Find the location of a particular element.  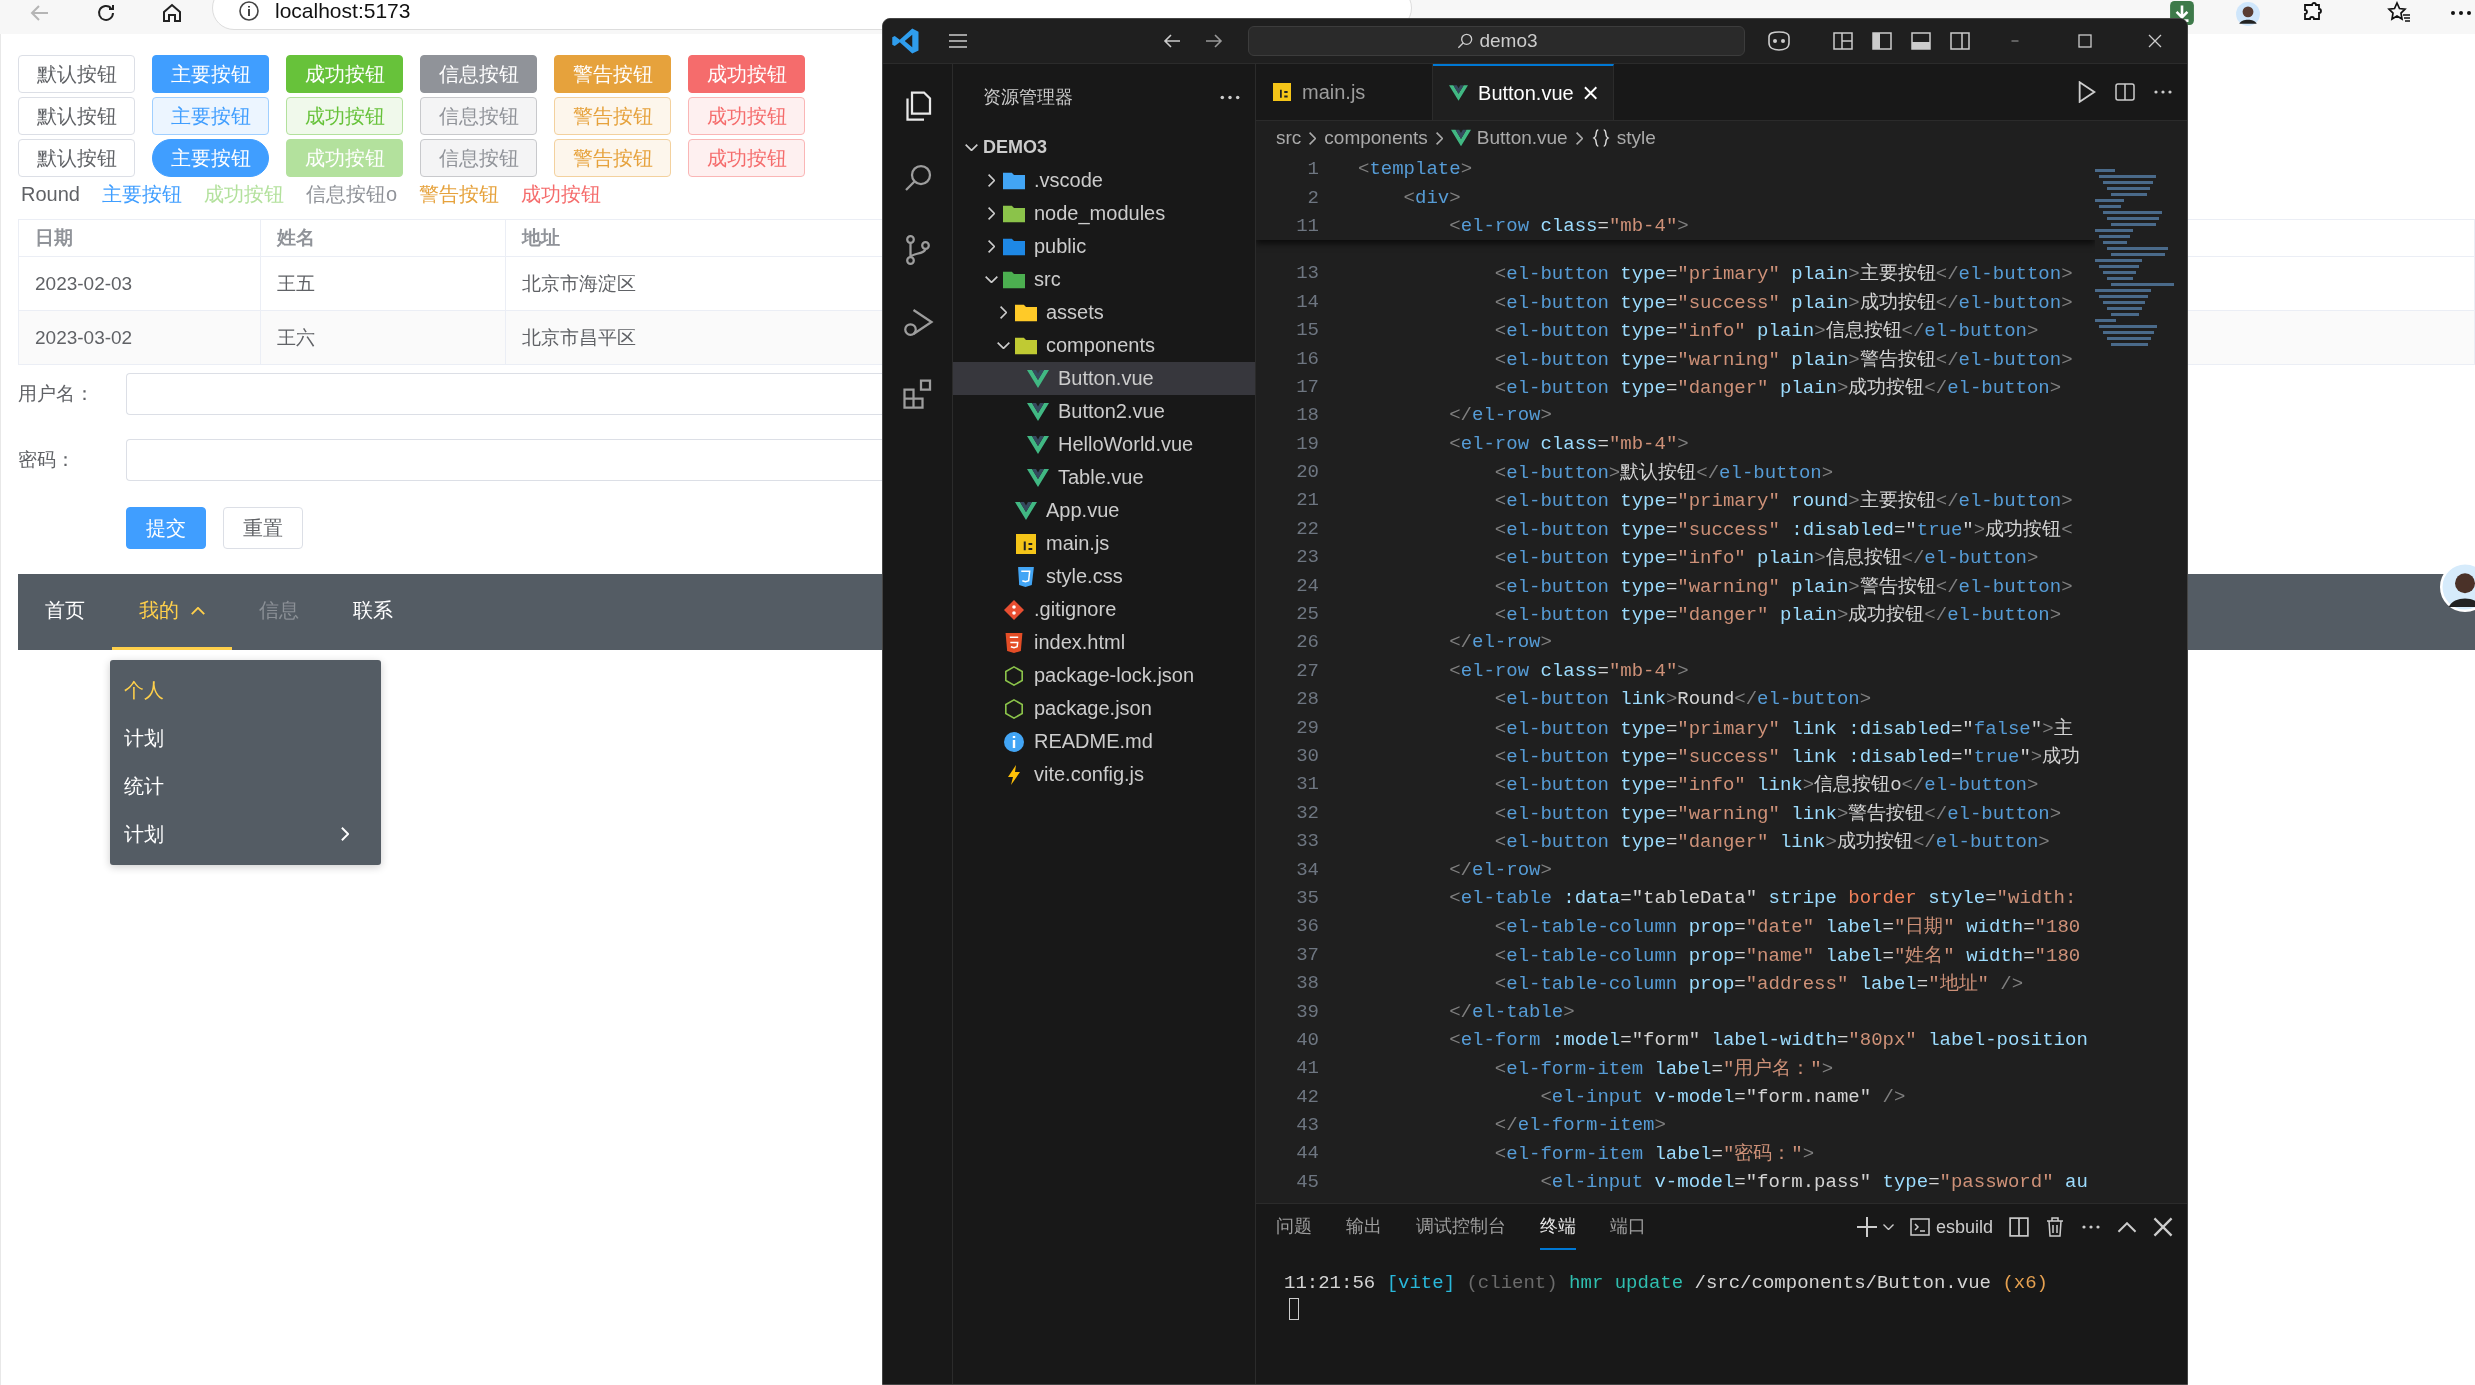

sidebar-toggle-icon is located at coordinates (1882, 41).